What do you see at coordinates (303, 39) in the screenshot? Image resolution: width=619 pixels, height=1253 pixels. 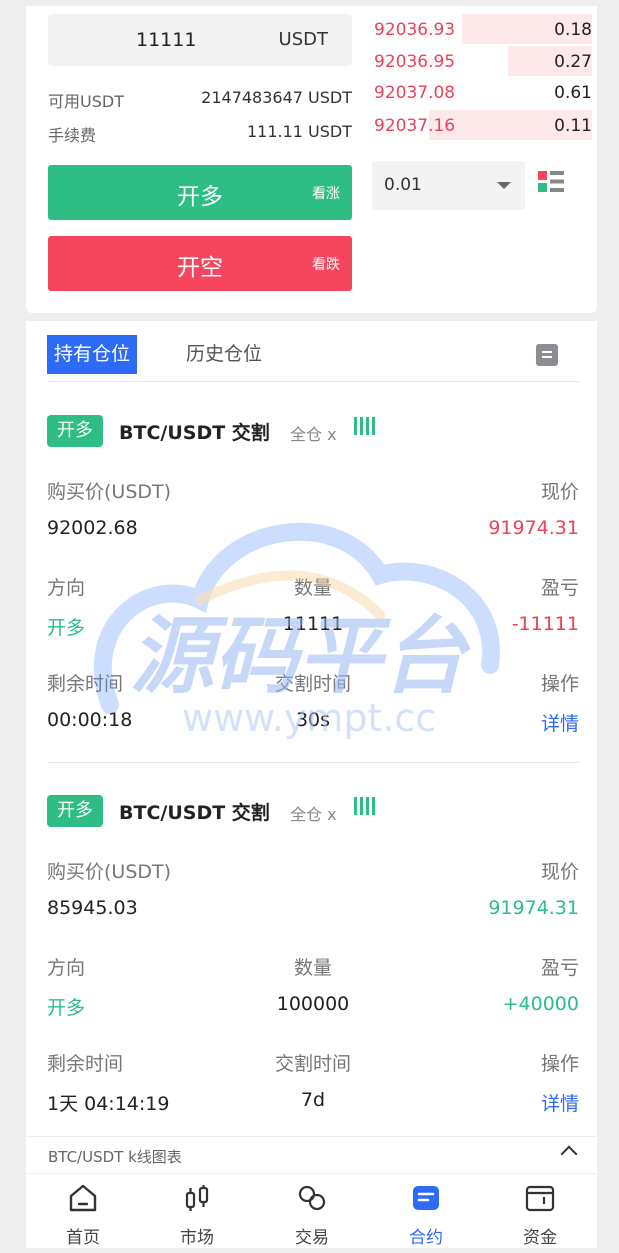 I see `amount-unit: USDT` at bounding box center [303, 39].